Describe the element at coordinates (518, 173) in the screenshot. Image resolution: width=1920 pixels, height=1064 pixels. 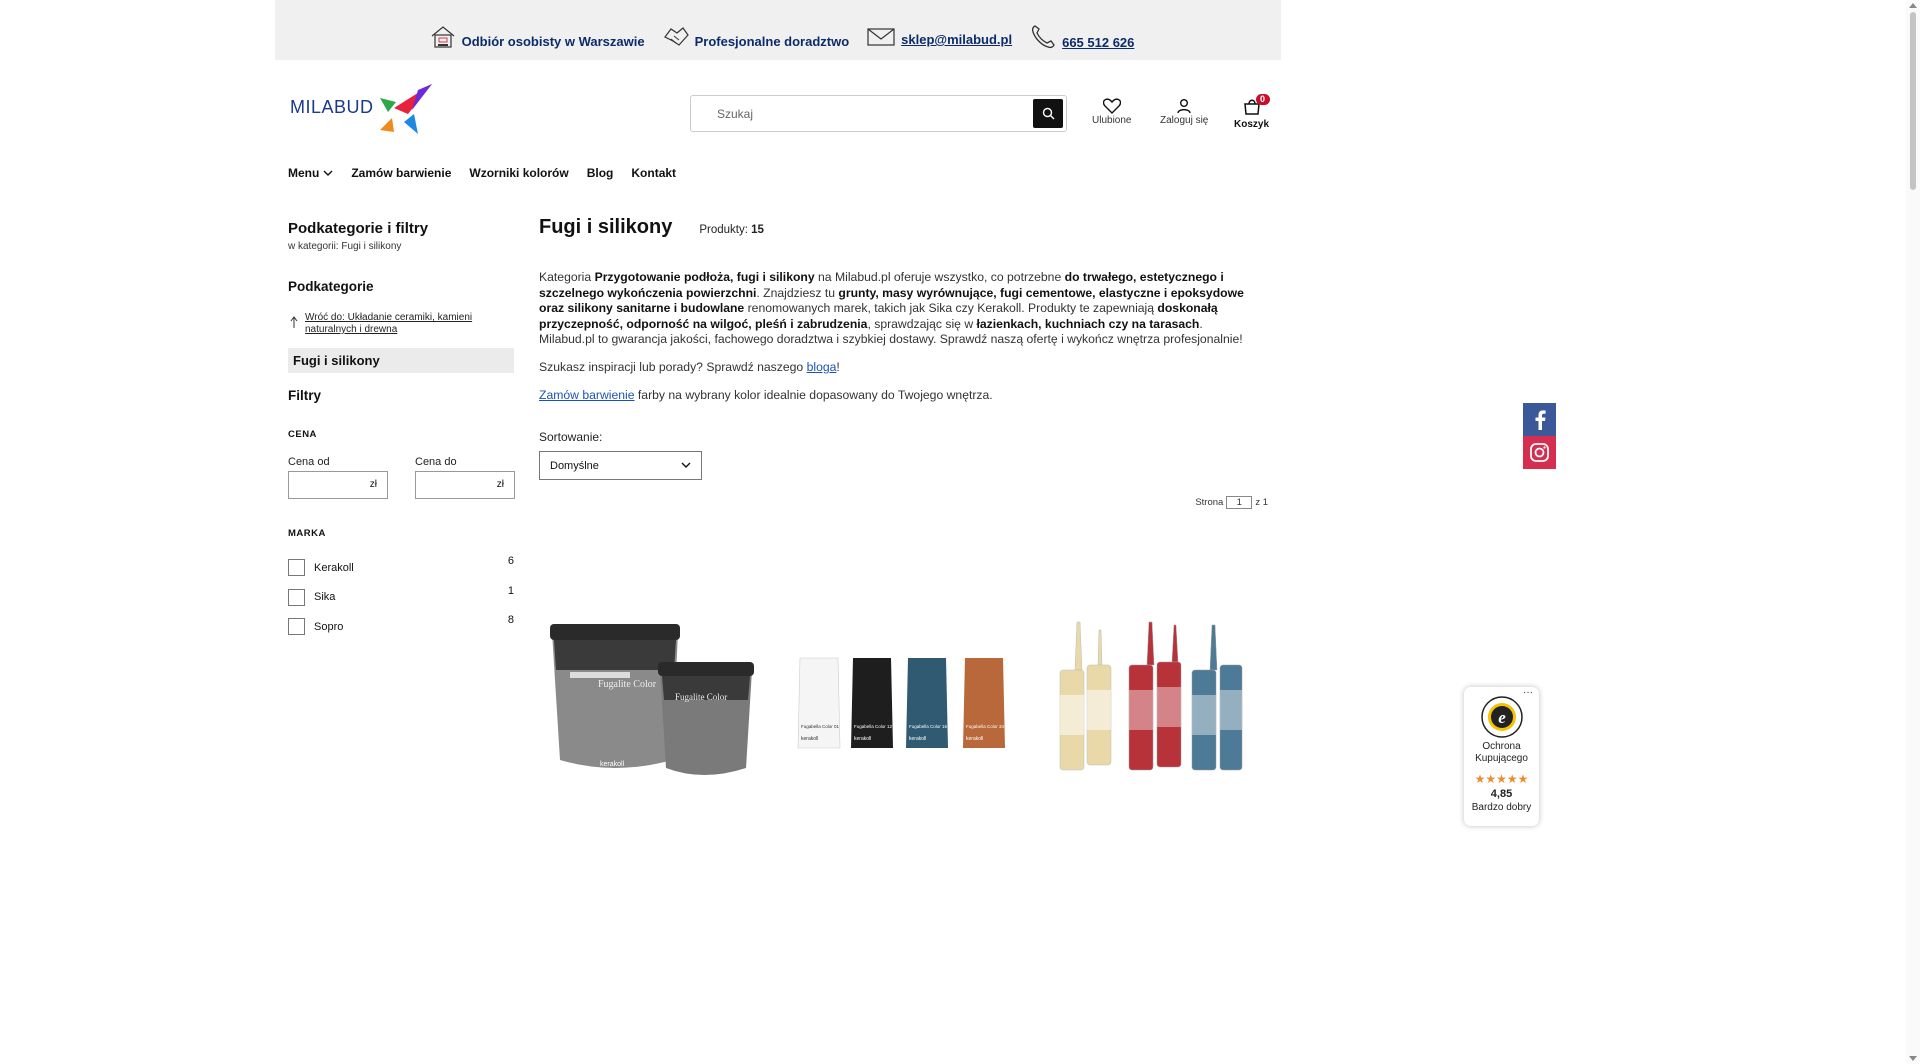
I see `nav-color-samples: Wzorniki kolorów` at that location.